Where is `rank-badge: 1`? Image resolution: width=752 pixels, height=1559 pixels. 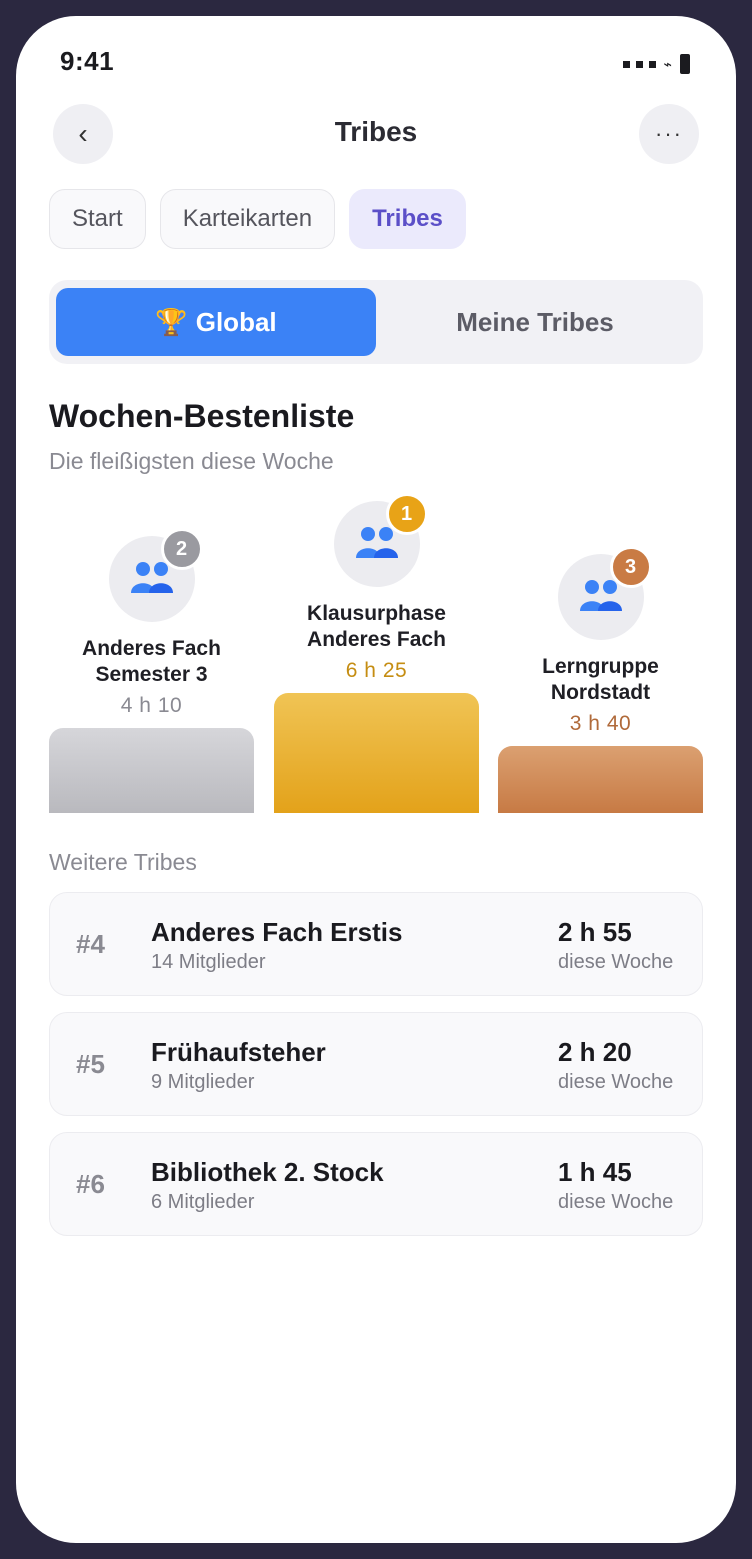 rank-badge: 1 is located at coordinates (406, 514).